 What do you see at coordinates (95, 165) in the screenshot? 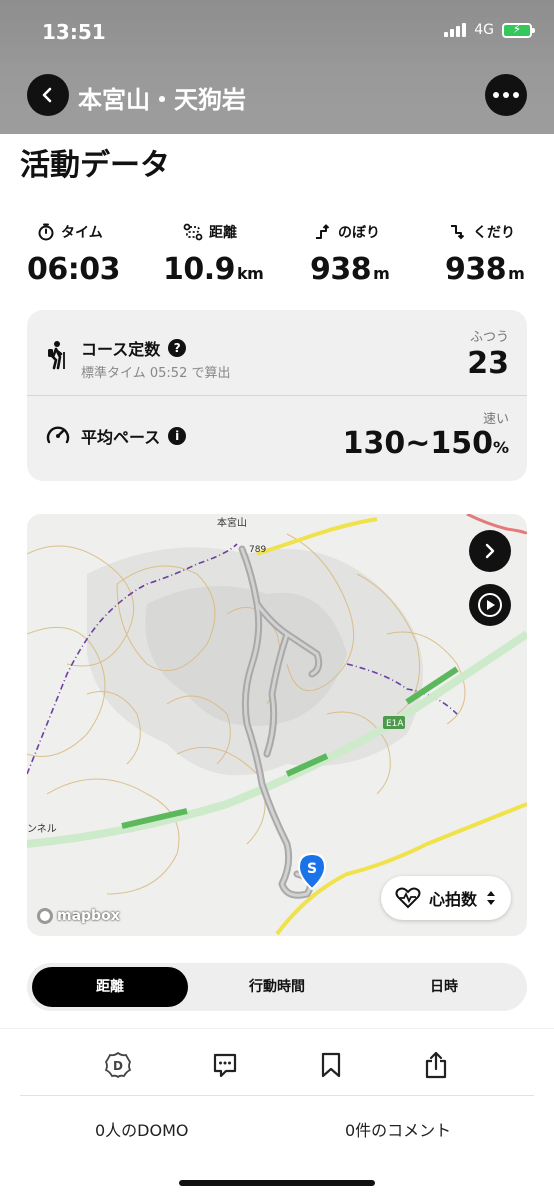
I see `section-title: 活動データ` at bounding box center [95, 165].